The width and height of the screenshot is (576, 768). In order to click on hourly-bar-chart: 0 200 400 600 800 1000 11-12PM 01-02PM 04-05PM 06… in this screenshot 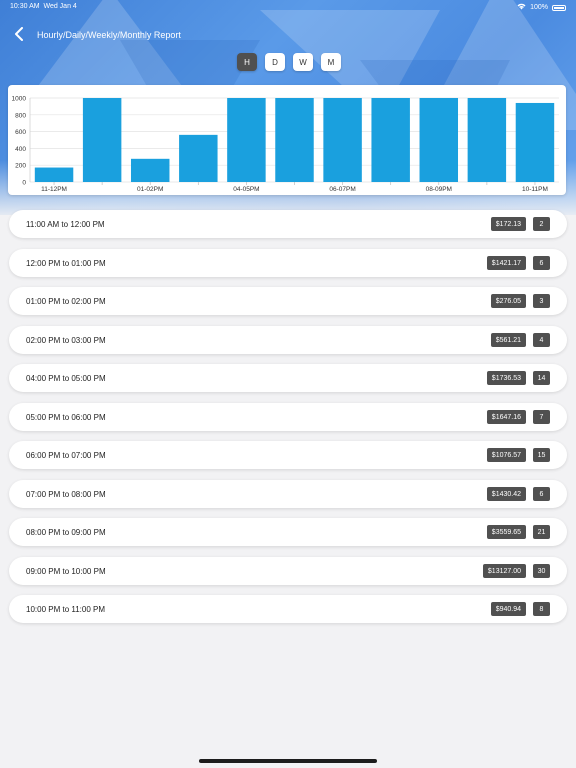, I will do `click(285, 144)`.